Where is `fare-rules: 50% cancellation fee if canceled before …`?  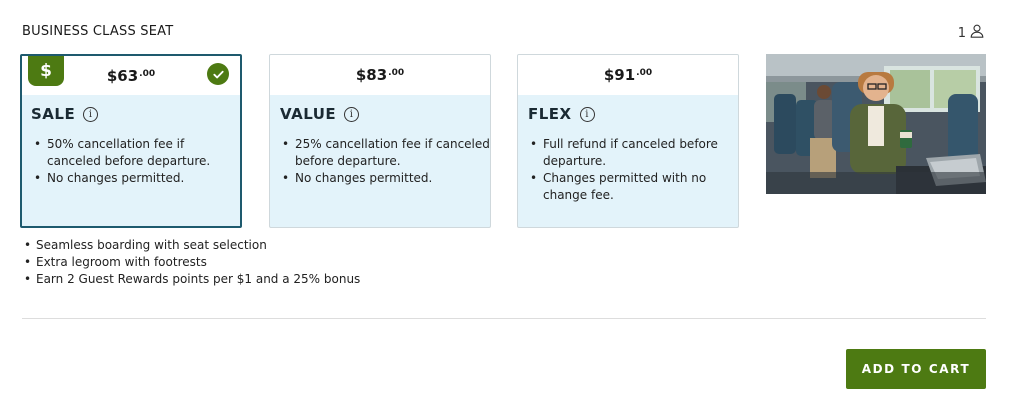
fare-rules: 50% cancellation fee if canceled before … is located at coordinates (131, 155).